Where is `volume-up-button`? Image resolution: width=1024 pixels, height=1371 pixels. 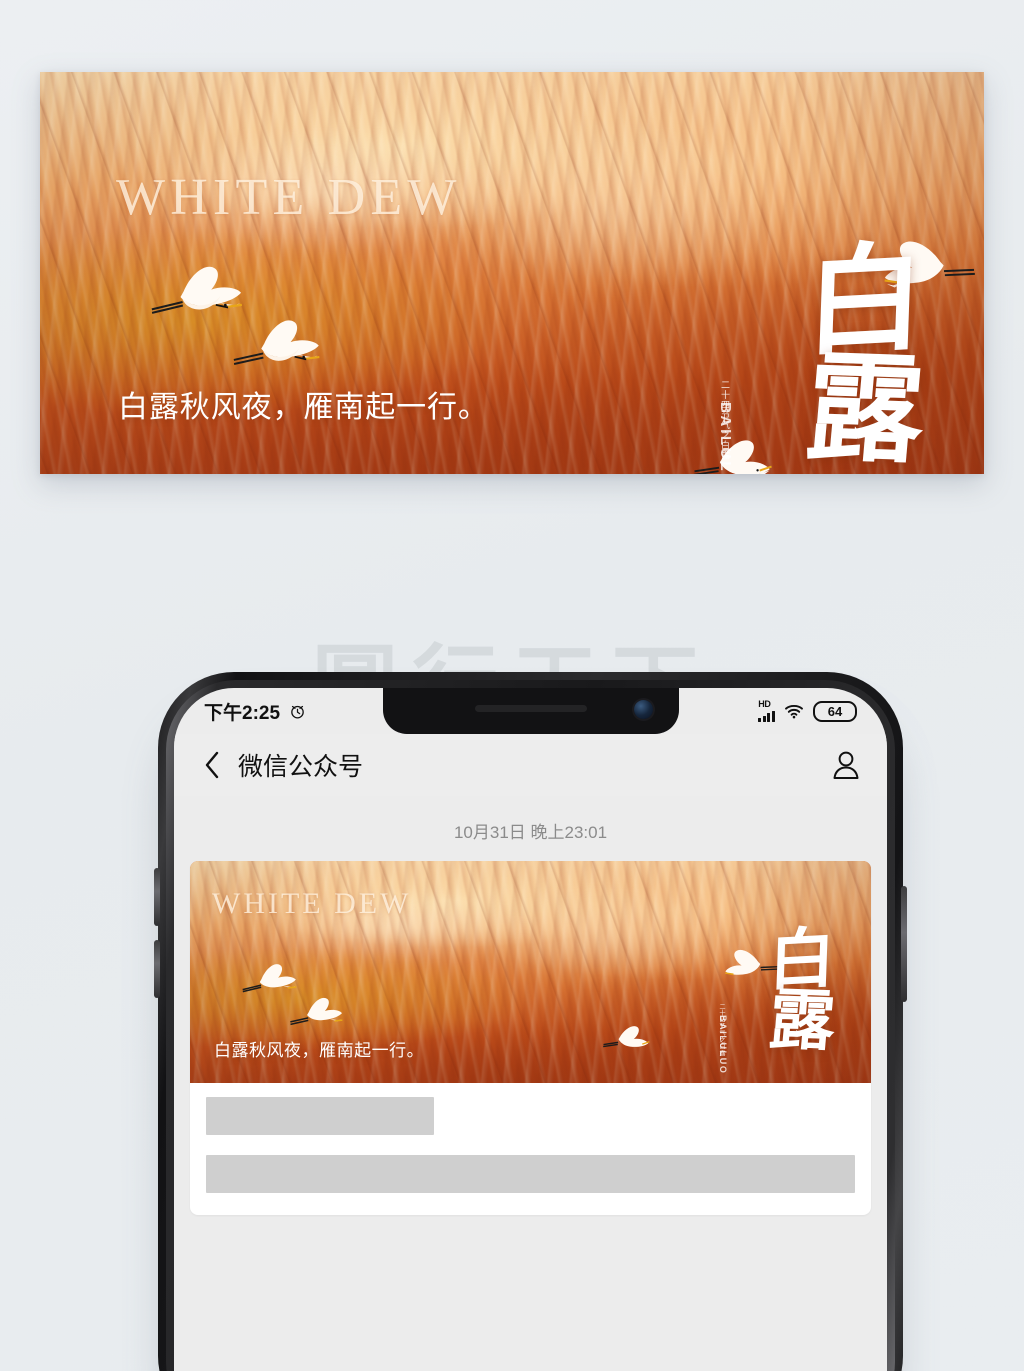
volume-up-button is located at coordinates (157, 897).